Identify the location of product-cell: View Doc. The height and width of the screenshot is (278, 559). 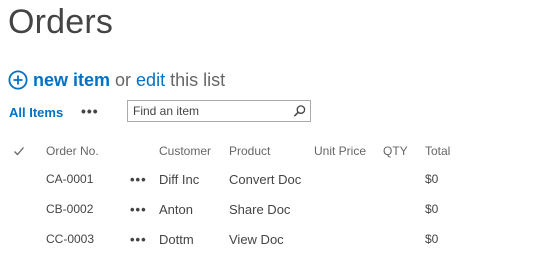
(256, 239).